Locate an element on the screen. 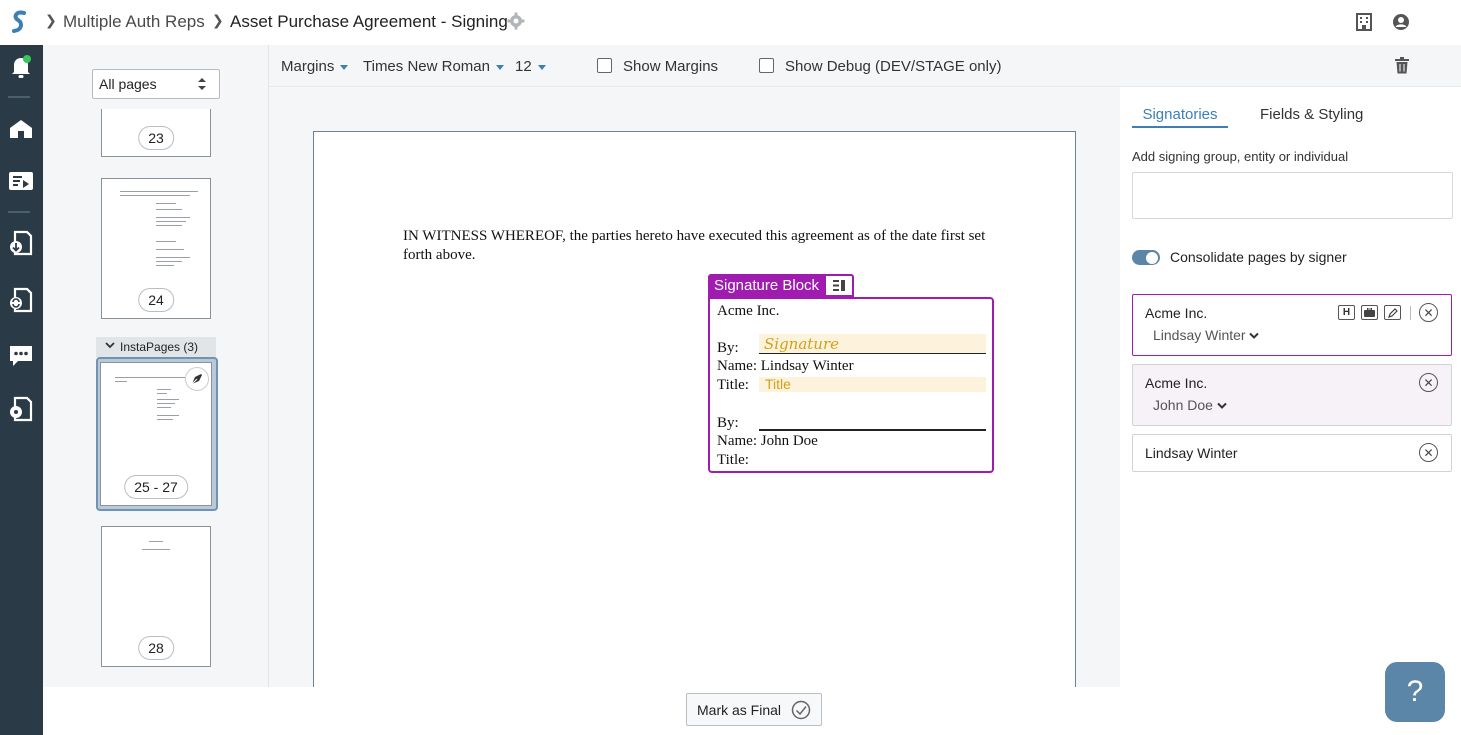 The image size is (1461, 735). signer-name: Lindsay Winter is located at coordinates (807, 366).